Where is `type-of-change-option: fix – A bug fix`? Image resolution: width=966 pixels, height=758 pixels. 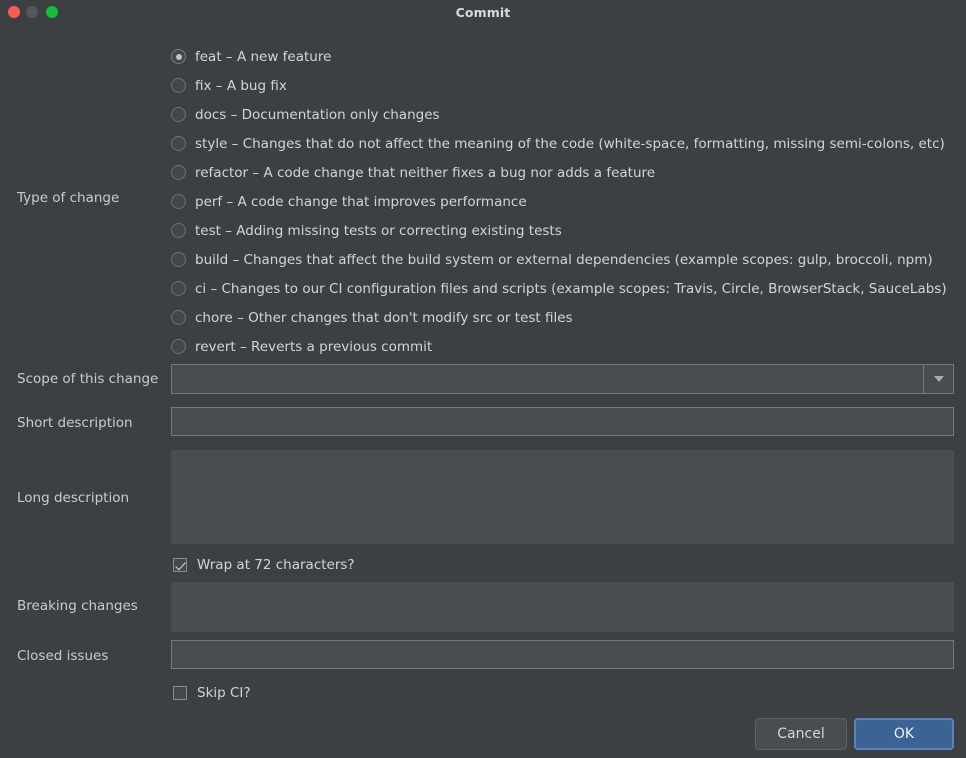
type-of-change-option: fix – A bug fix is located at coordinates (566, 85).